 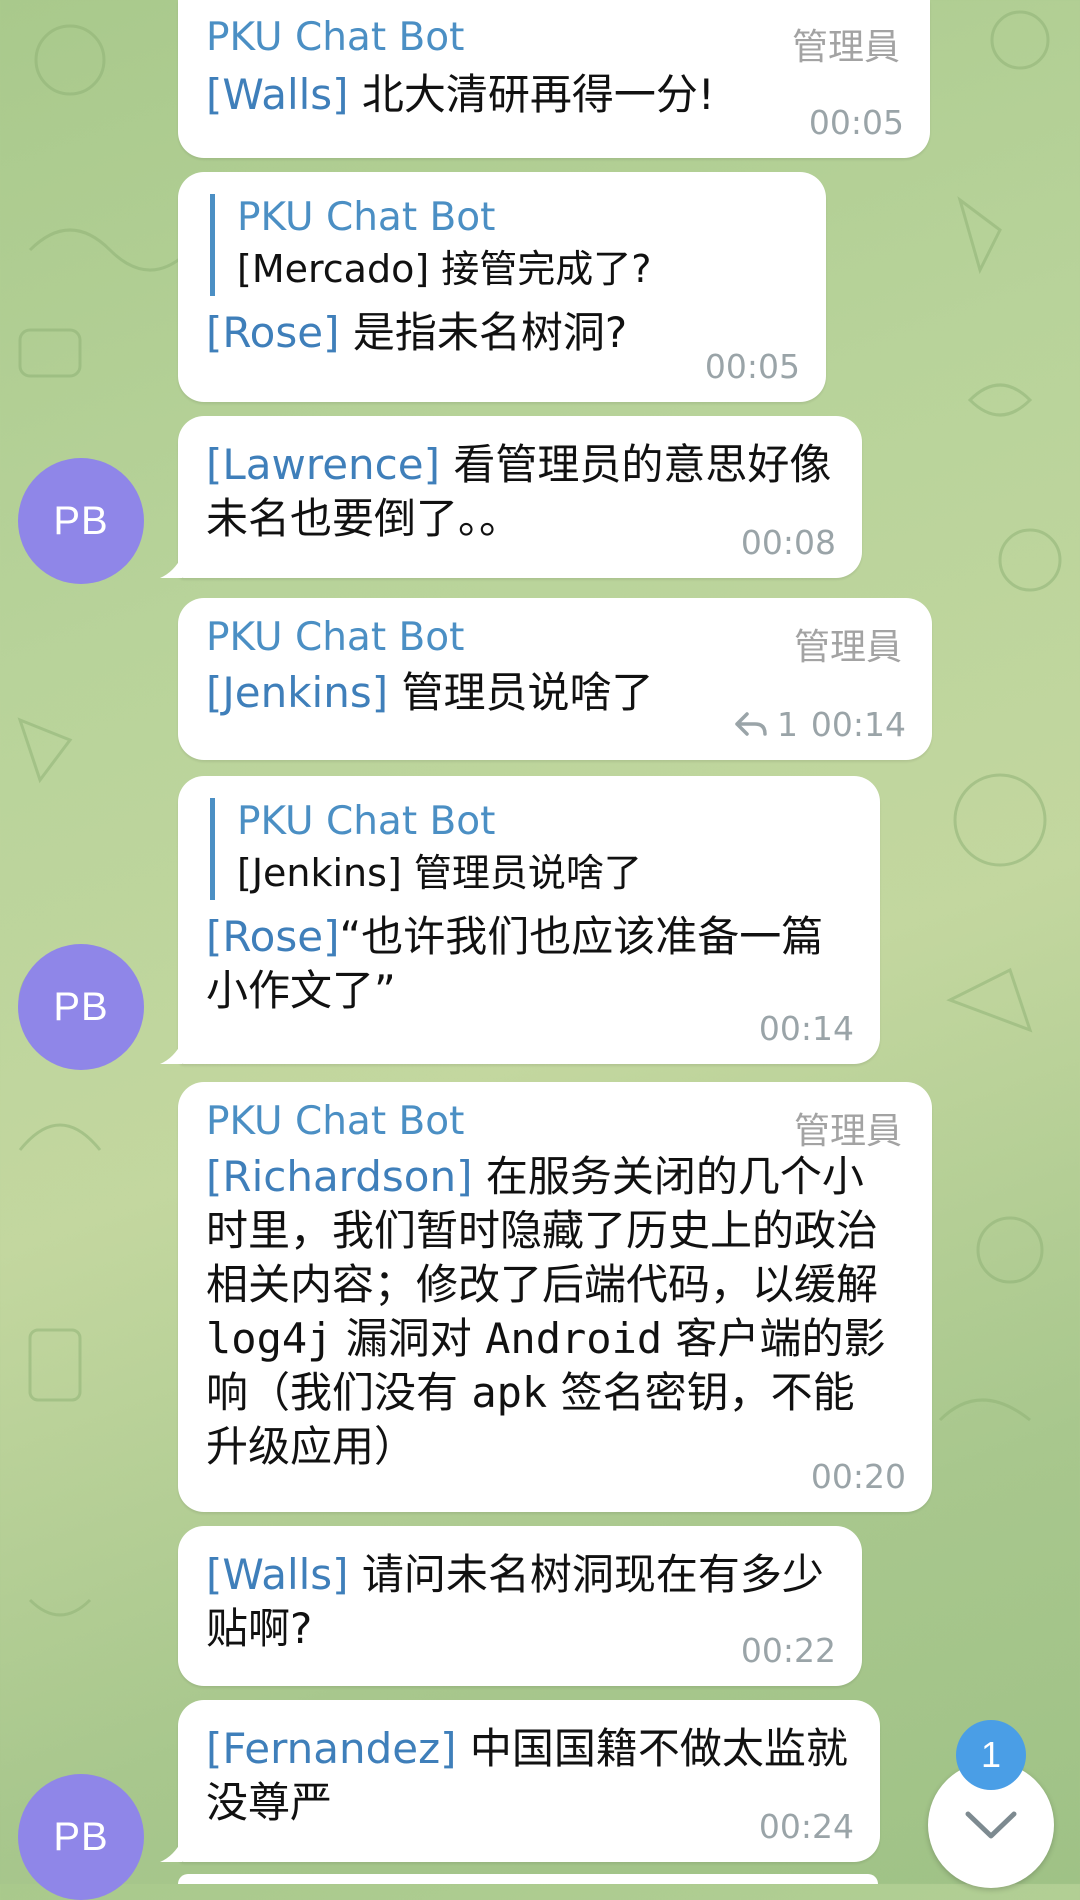 I want to click on message-bubble: PKU Chat Bot 管理員 [Walls] 北大清研再得一分! 00:05, so click(x=554, y=79).